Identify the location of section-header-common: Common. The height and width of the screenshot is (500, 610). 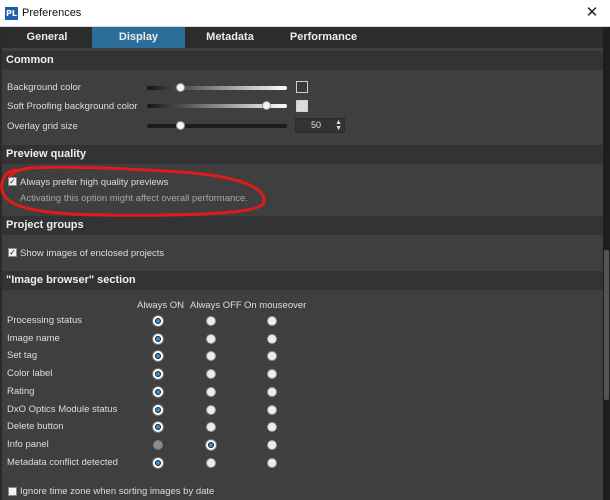
(302, 60).